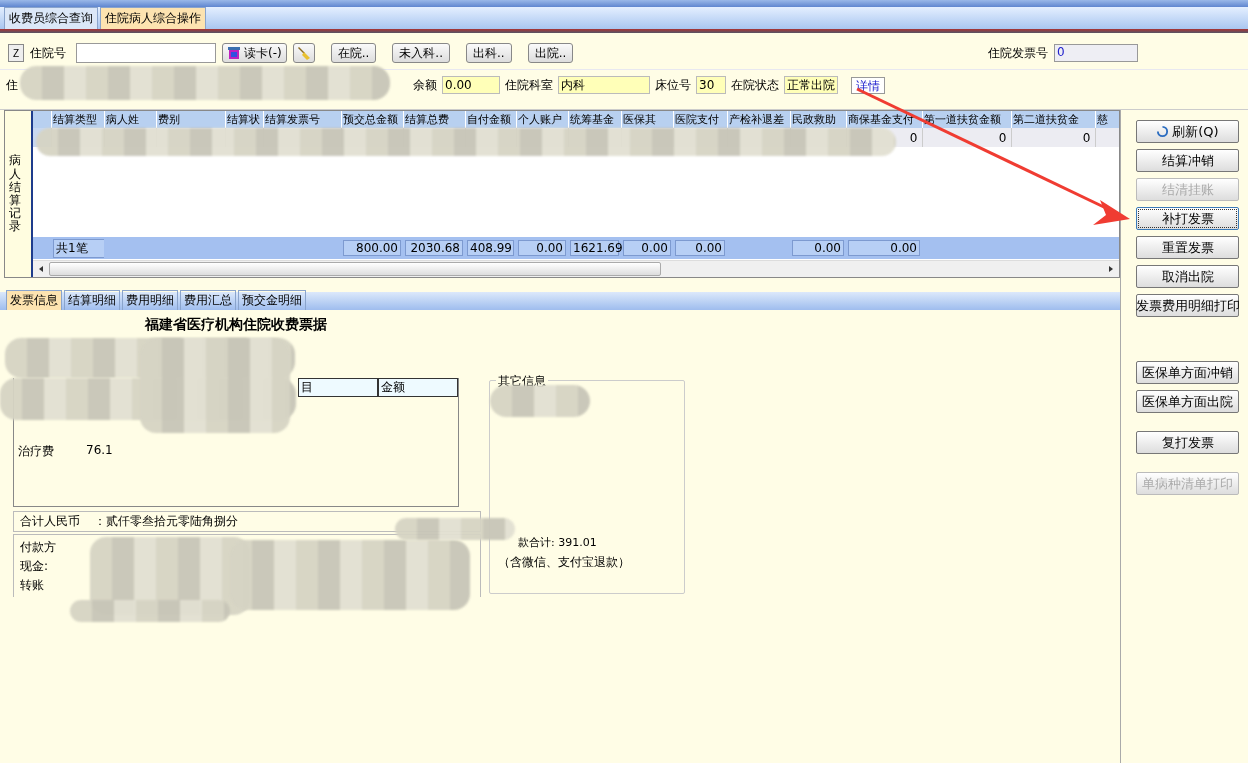 The width and height of the screenshot is (1248, 763). What do you see at coordinates (673, 85) in the screenshot?
I see `bed-label: 床位号` at bounding box center [673, 85].